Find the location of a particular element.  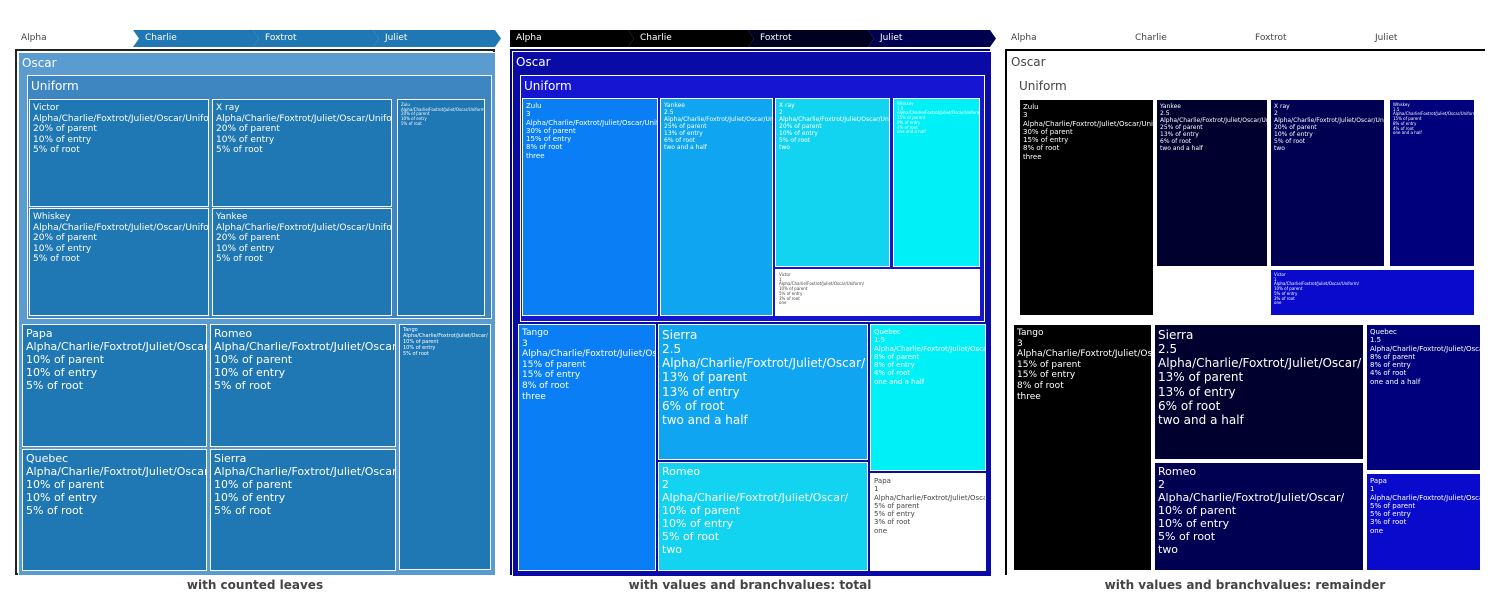

treemap-node-info-line: 6% of root is located at coordinates (693, 405).